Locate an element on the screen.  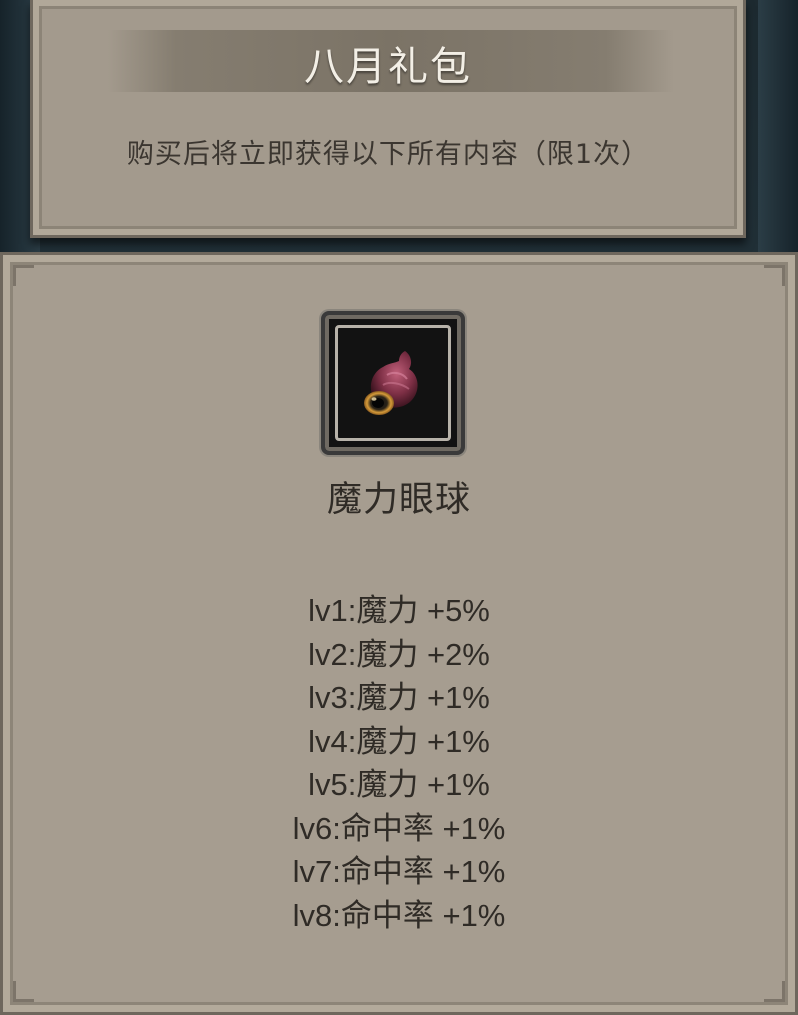
level-bonus-6: lv6:命中率 +1% is located at coordinates (399, 828).